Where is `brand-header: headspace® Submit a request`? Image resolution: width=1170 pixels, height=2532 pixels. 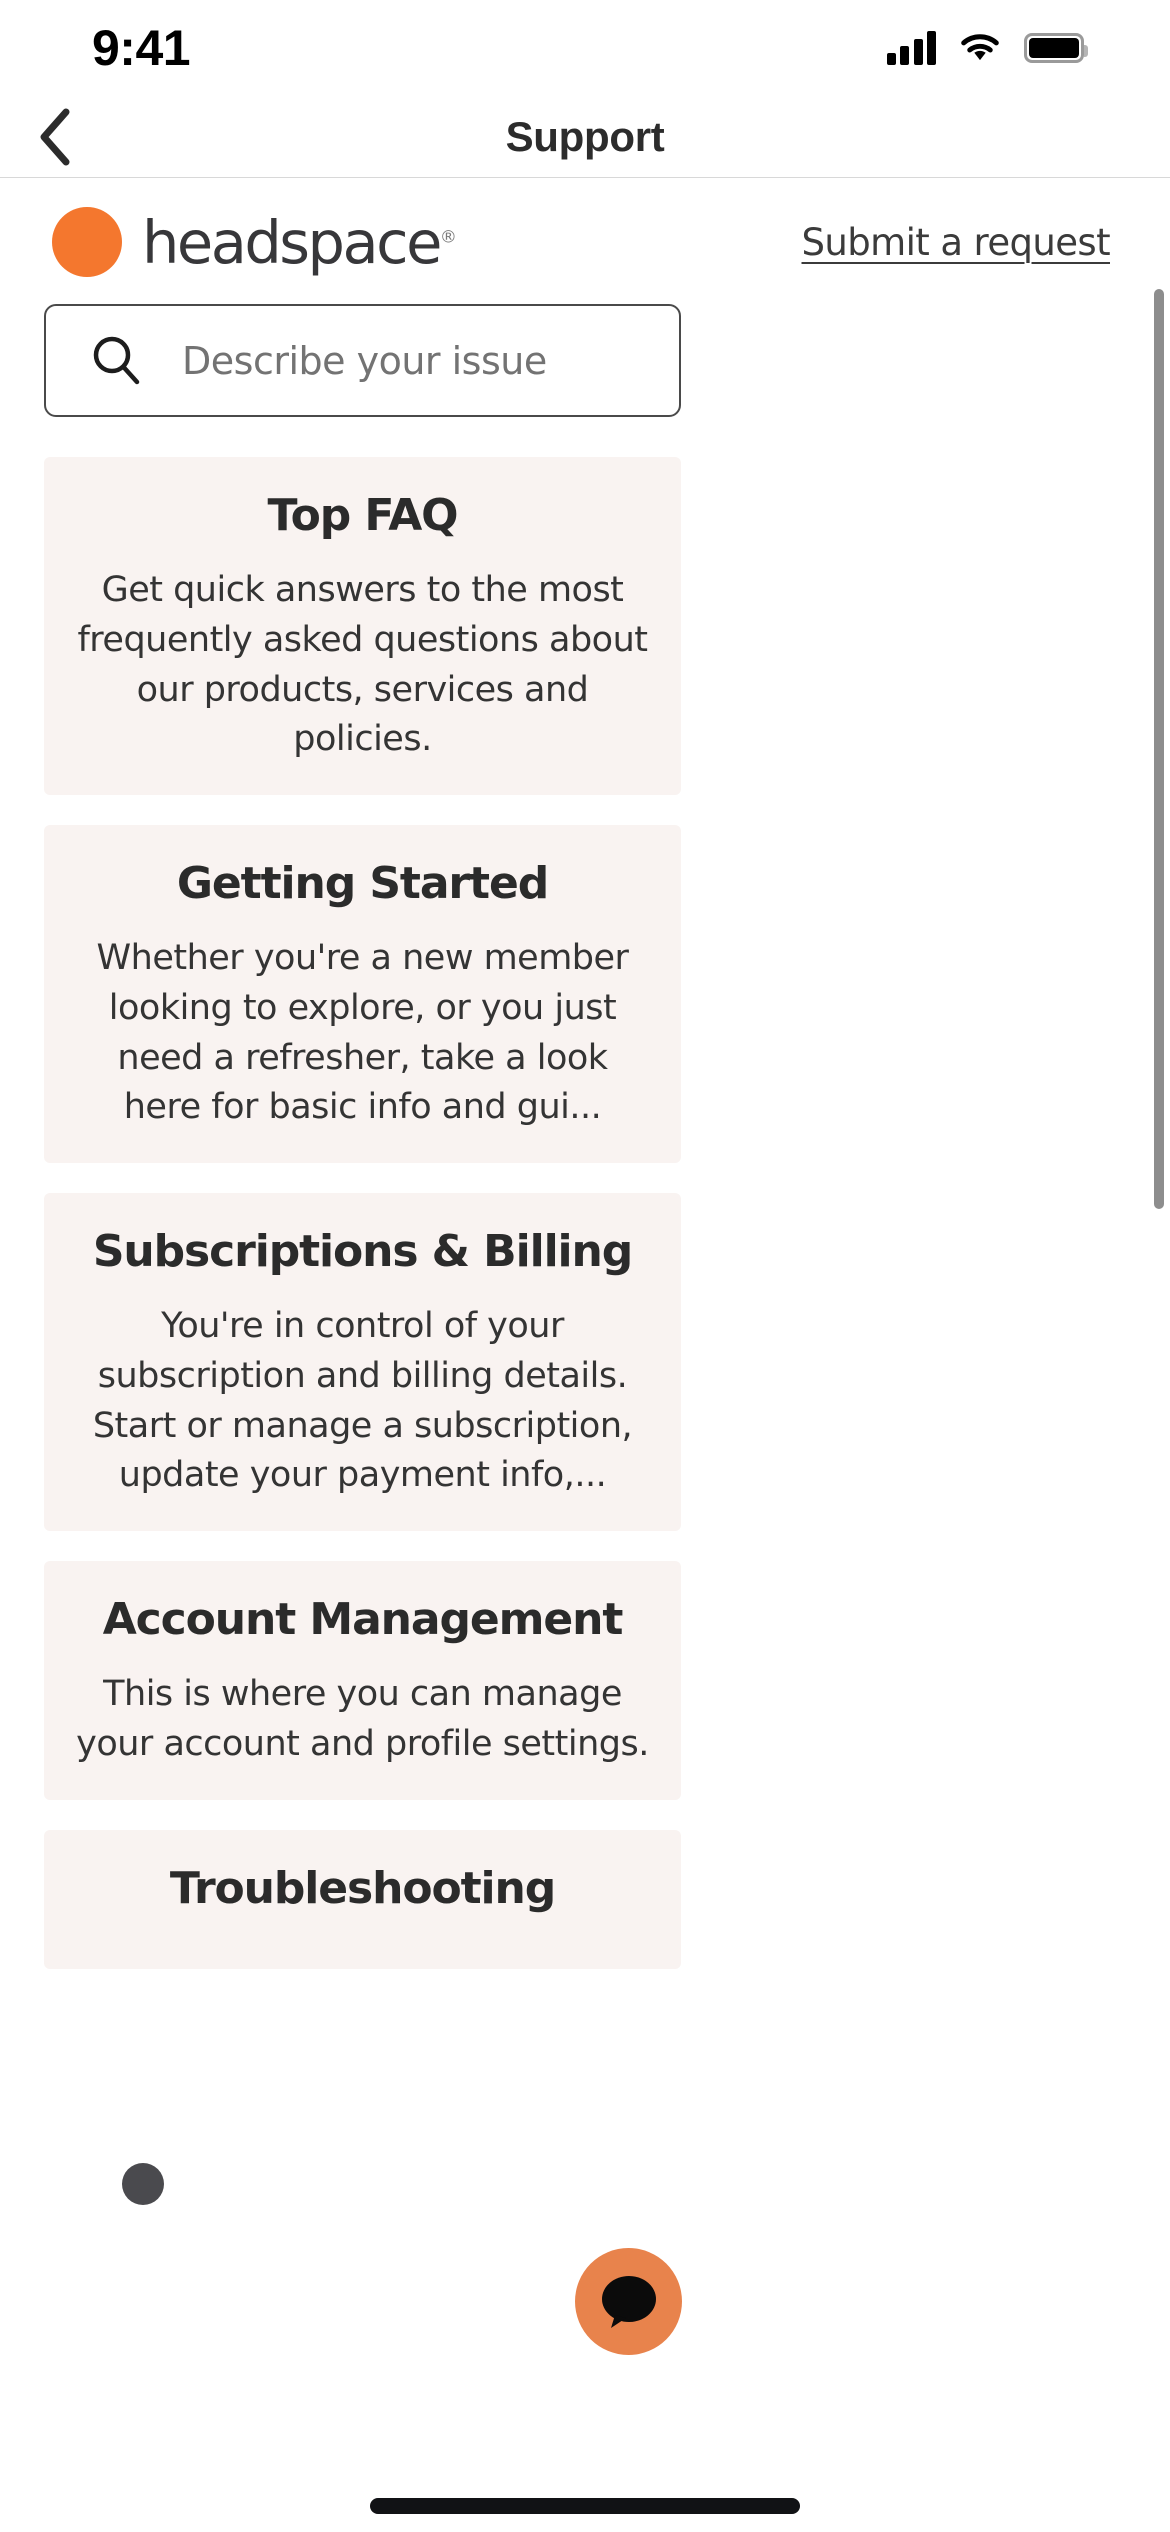 brand-header: headspace® Submit a request is located at coordinates (585, 242).